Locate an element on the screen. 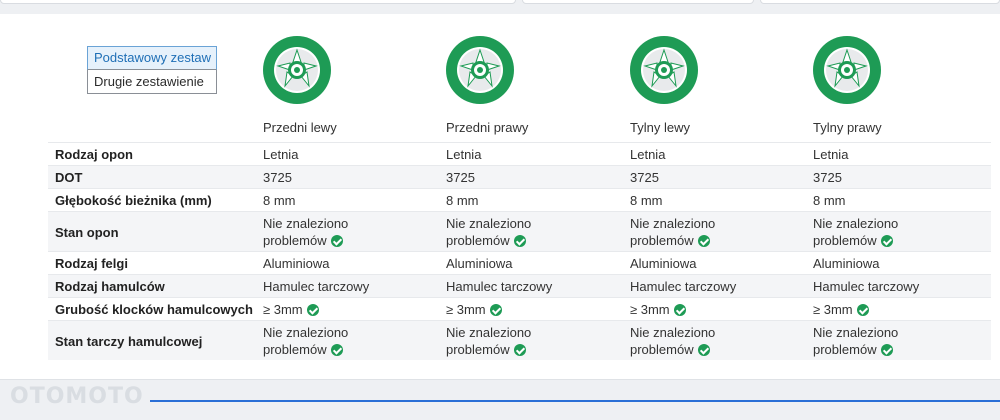 This screenshot has height=420, width=1000. top-card-middle is located at coordinates (638, 2).